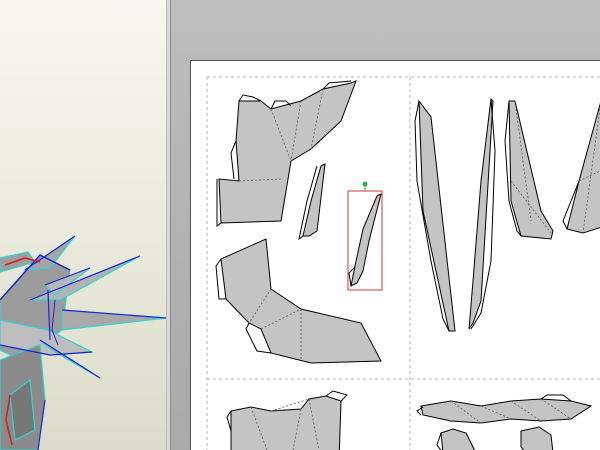  I want to click on piece-long-left, so click(435, 215).